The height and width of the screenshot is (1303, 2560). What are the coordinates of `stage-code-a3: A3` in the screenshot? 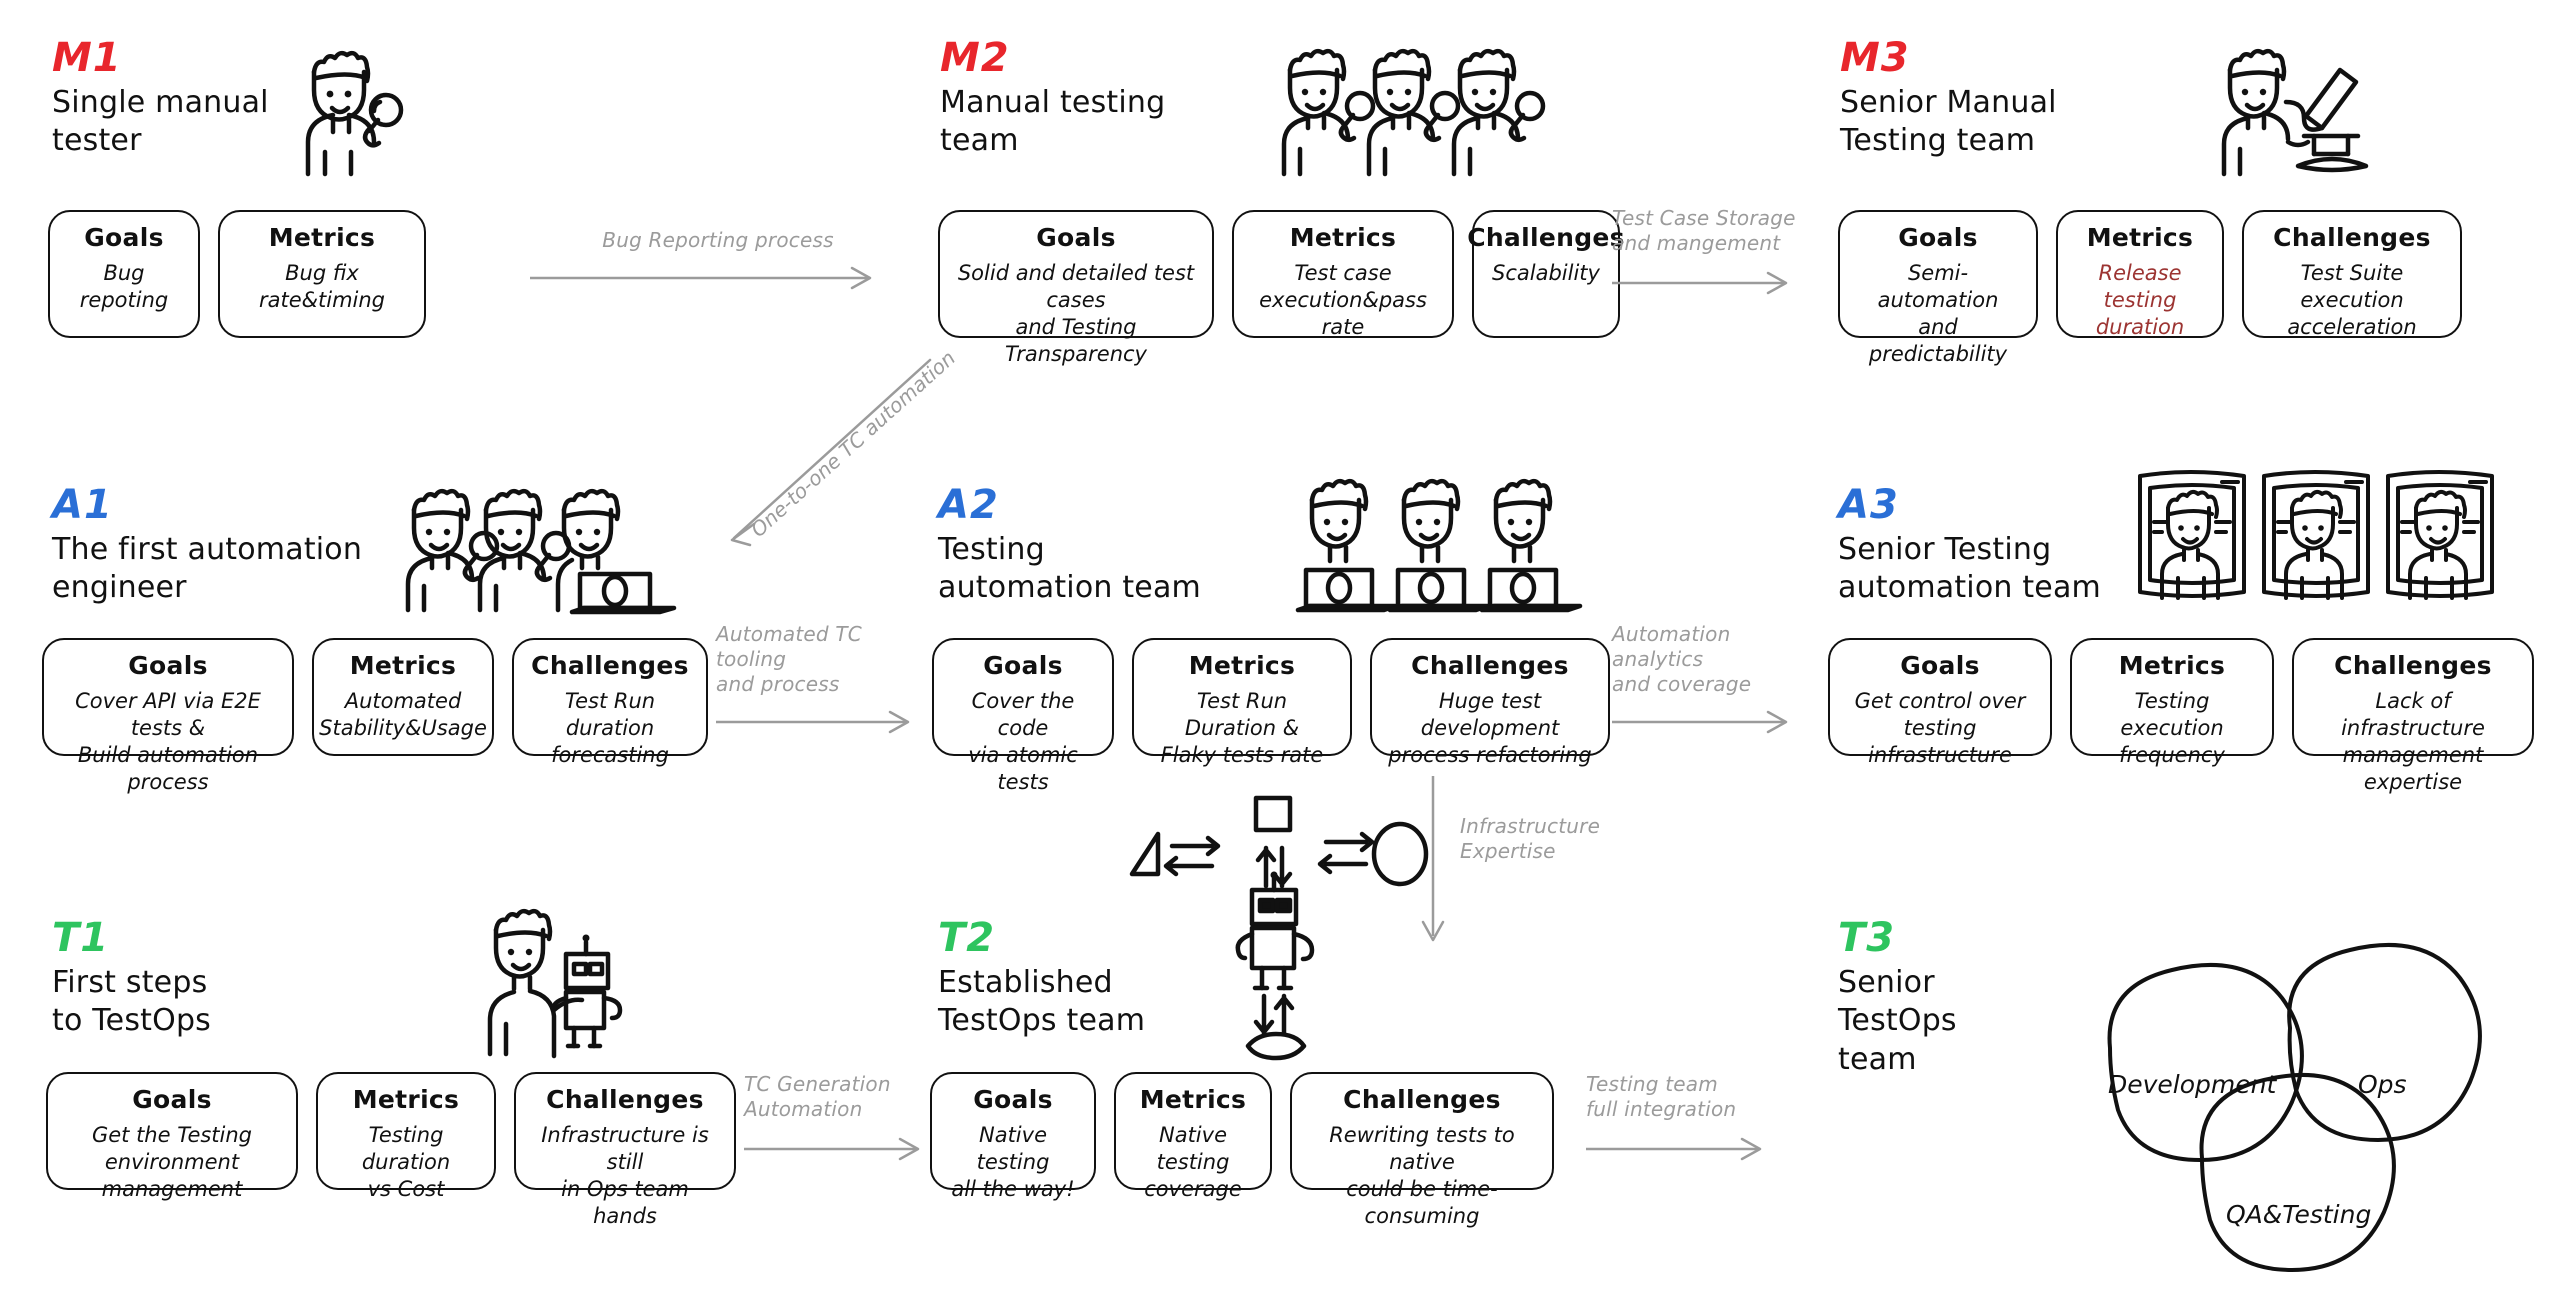 It's located at (1868, 505).